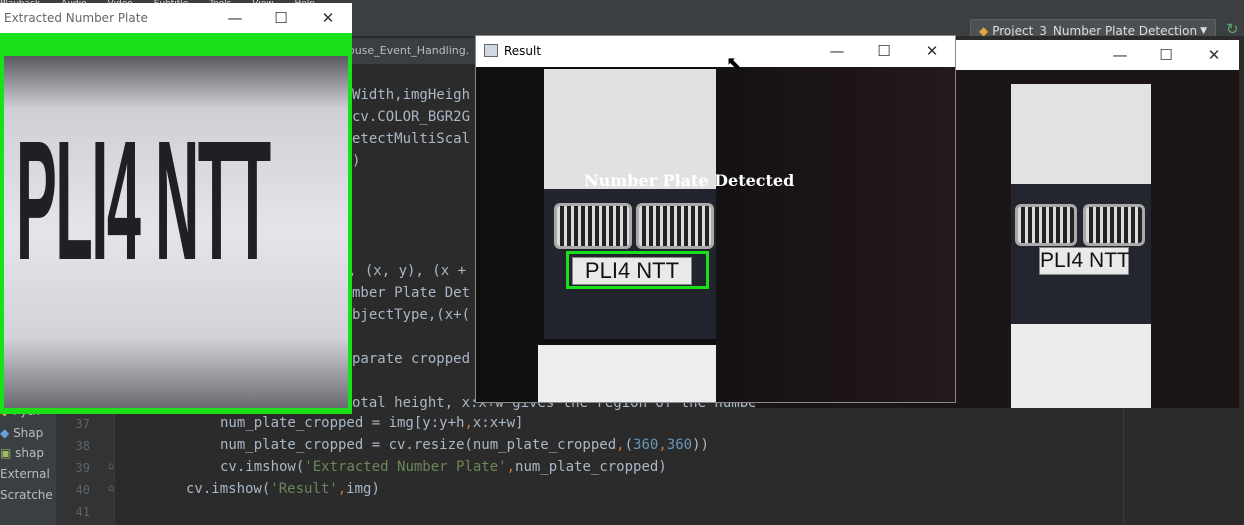  What do you see at coordinates (82, 446) in the screenshot?
I see `line-number: 38` at bounding box center [82, 446].